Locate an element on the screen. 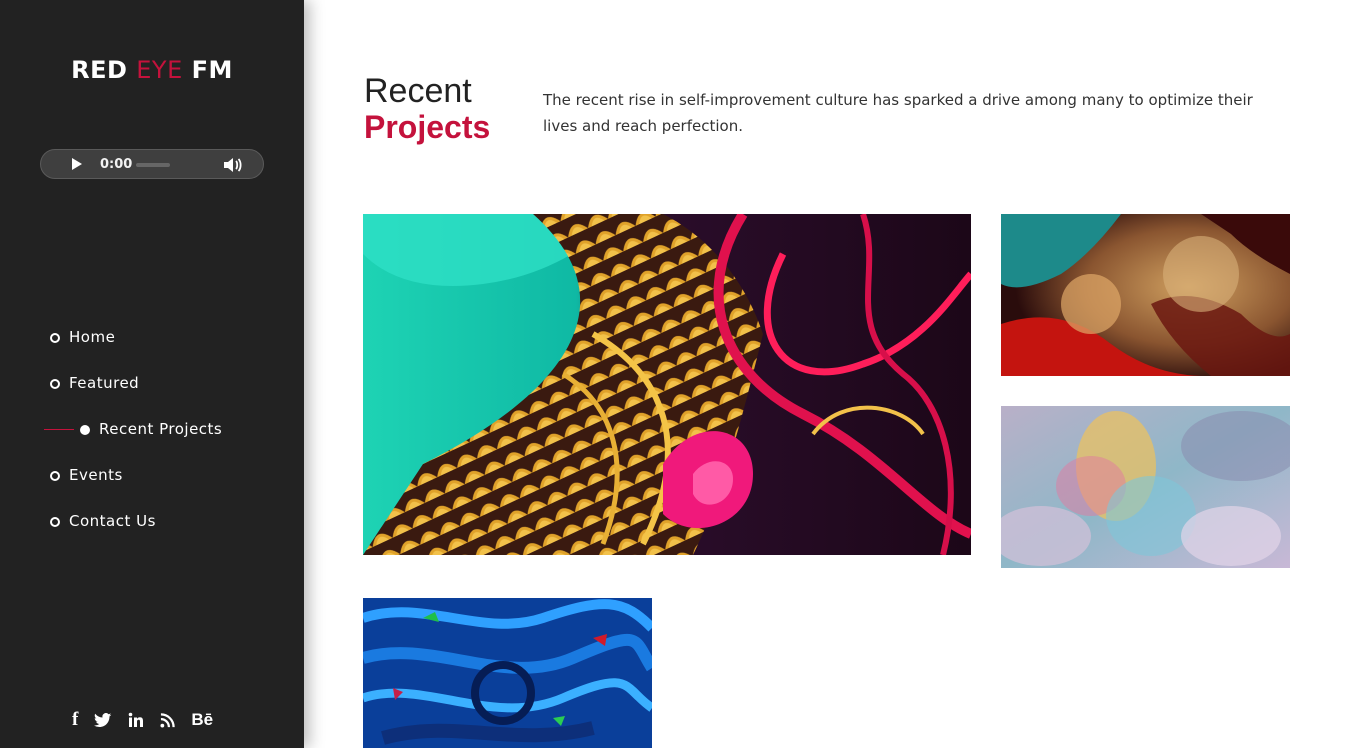 This screenshot has height=748, width=1351. audio-progress-slider is located at coordinates (153, 165).